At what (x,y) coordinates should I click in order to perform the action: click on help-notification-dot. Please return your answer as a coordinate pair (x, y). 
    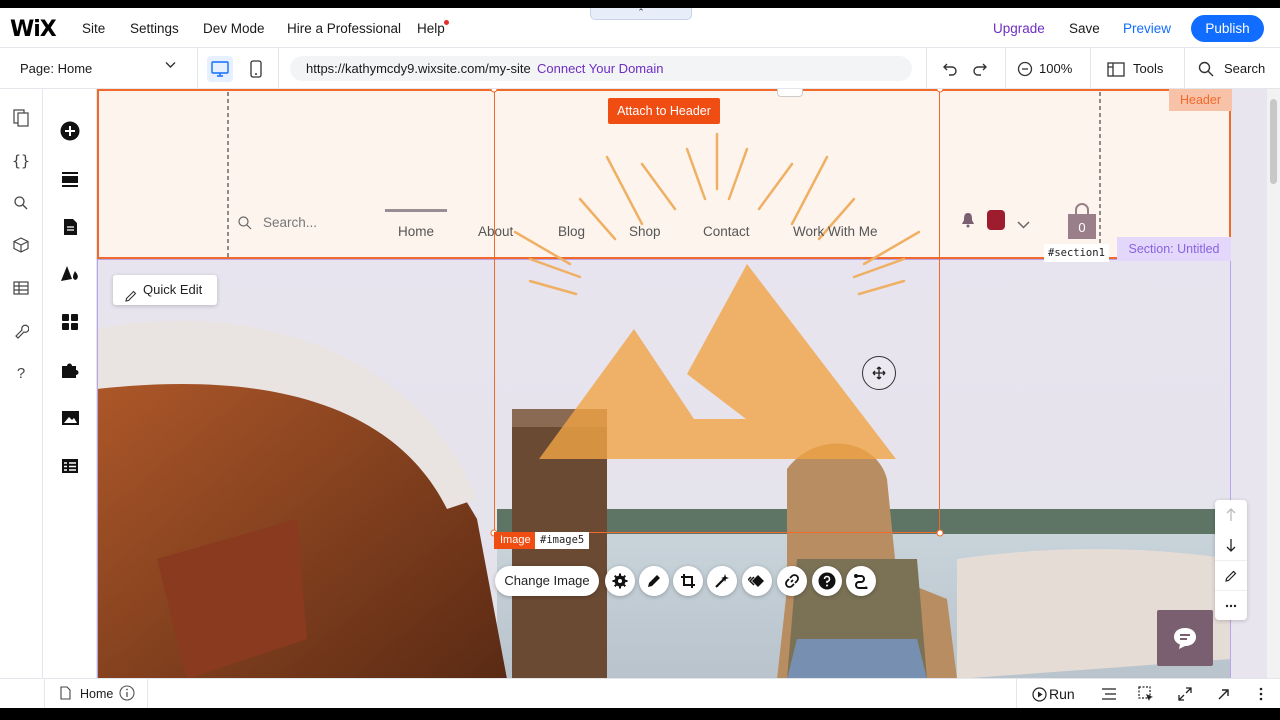
    Looking at the image, I should click on (446, 22).